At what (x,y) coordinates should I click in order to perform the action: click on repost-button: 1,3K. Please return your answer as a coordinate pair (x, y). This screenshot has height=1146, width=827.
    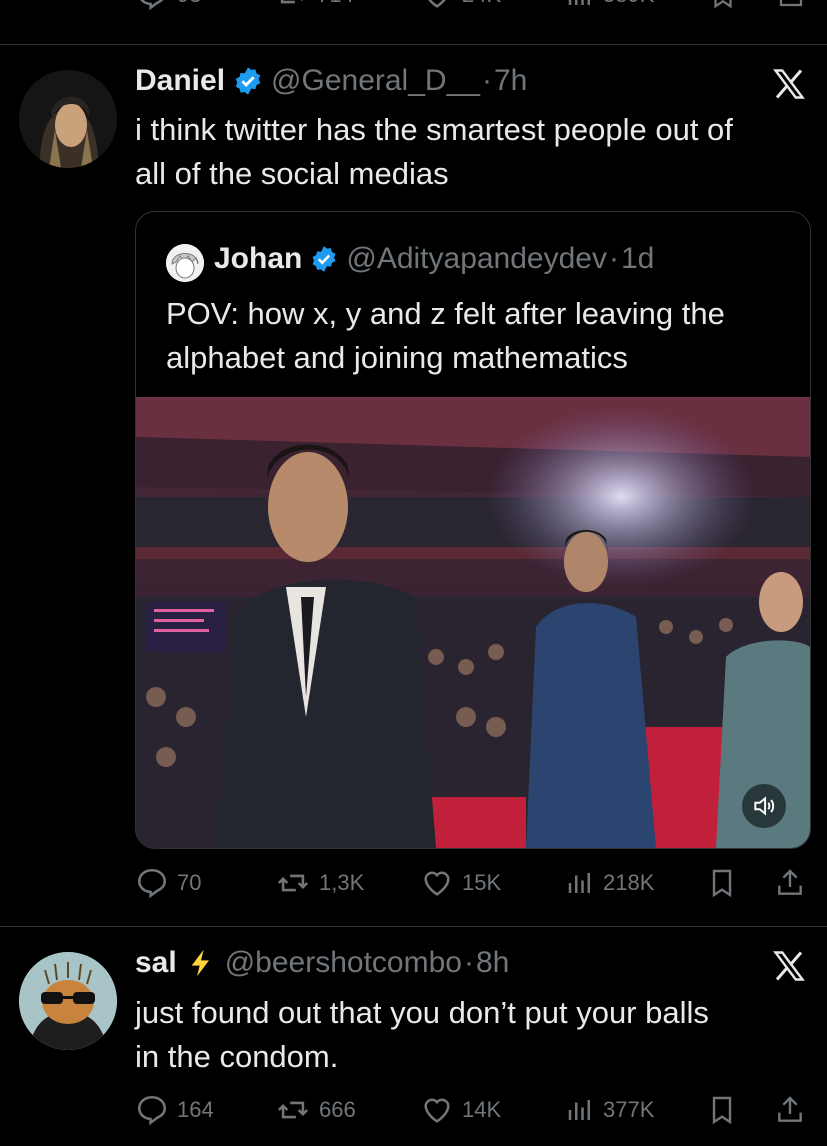
    Looking at the image, I should click on (319, 883).